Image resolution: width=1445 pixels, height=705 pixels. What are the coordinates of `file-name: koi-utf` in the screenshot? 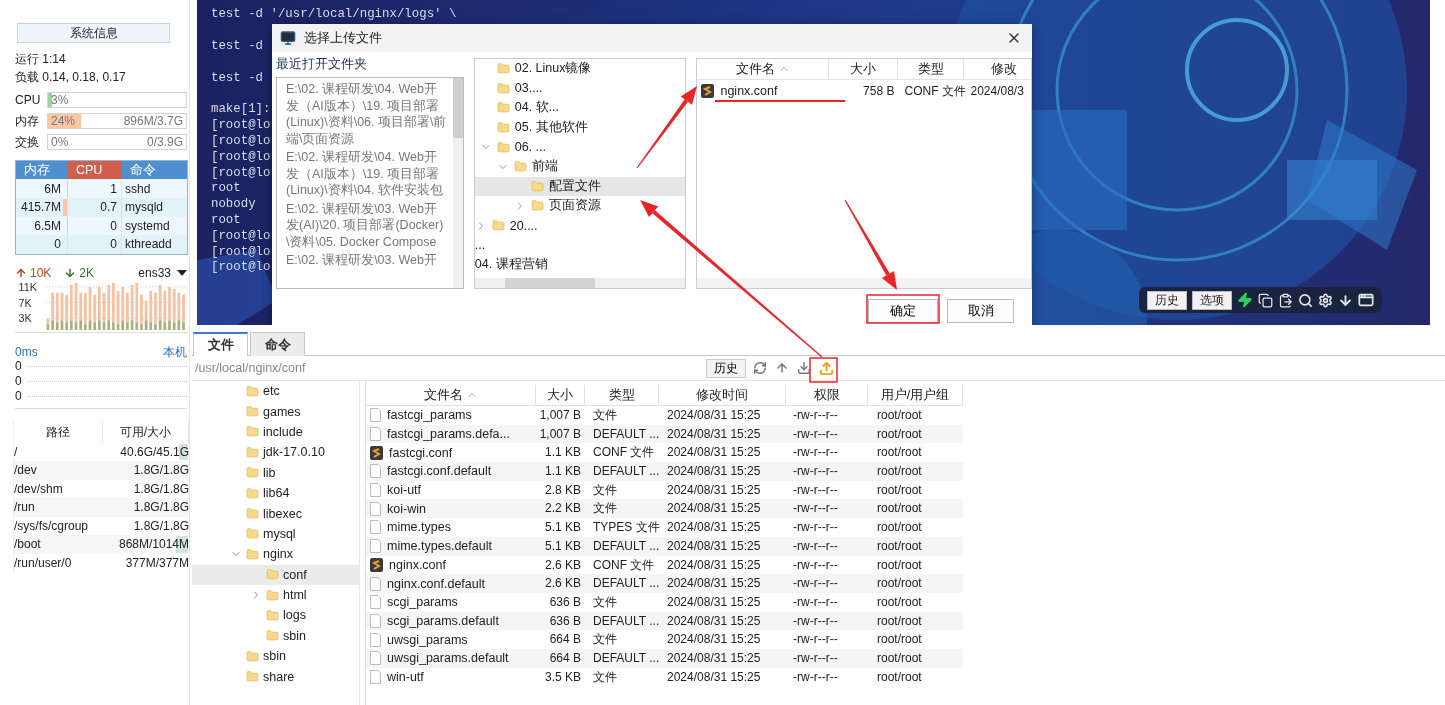 It's located at (404, 490).